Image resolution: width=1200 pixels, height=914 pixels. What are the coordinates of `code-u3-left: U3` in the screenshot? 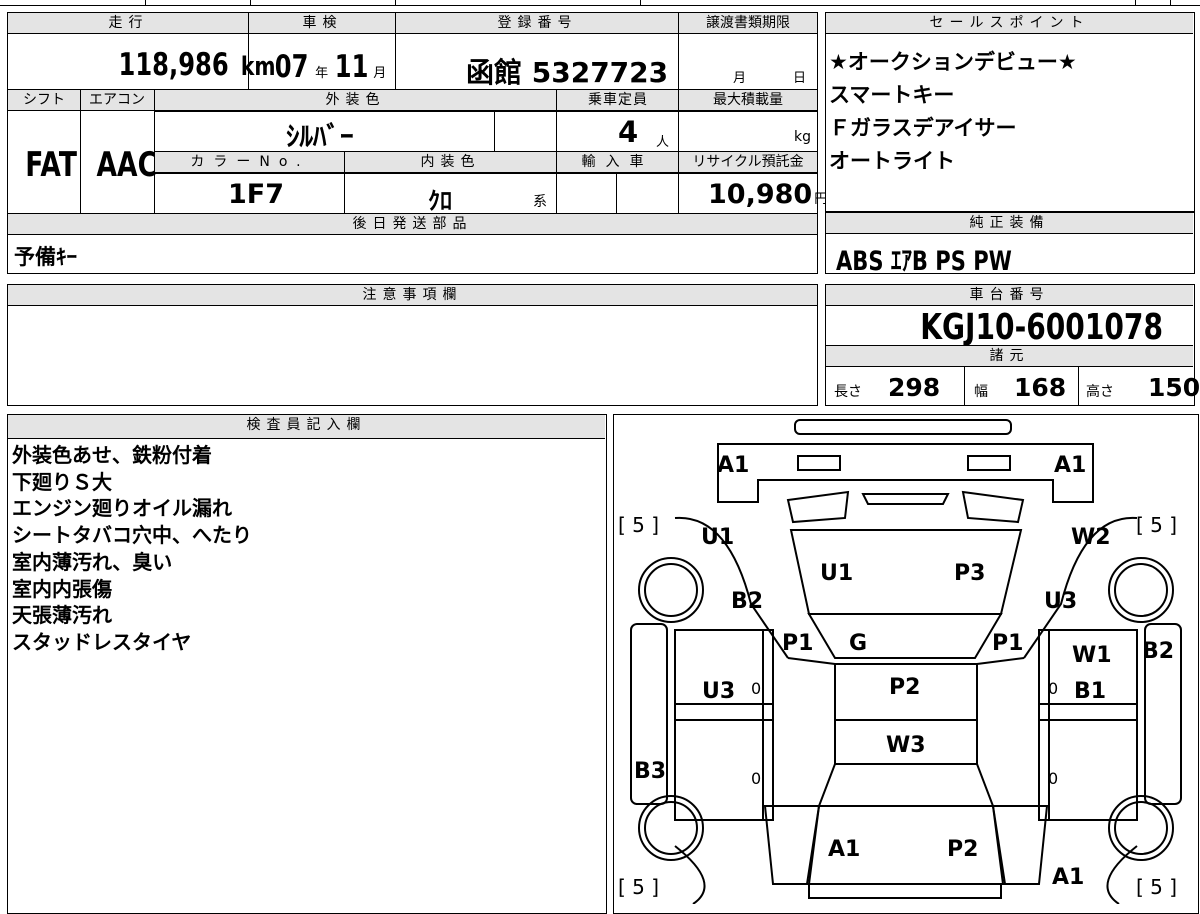 It's located at (719, 691).